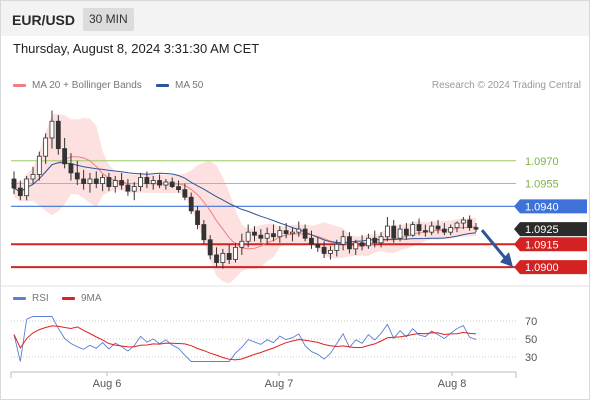 Image resolution: width=590 pixels, height=400 pixels. What do you see at coordinates (107, 384) in the screenshot?
I see `time-axis-label: Aug 6` at bounding box center [107, 384].